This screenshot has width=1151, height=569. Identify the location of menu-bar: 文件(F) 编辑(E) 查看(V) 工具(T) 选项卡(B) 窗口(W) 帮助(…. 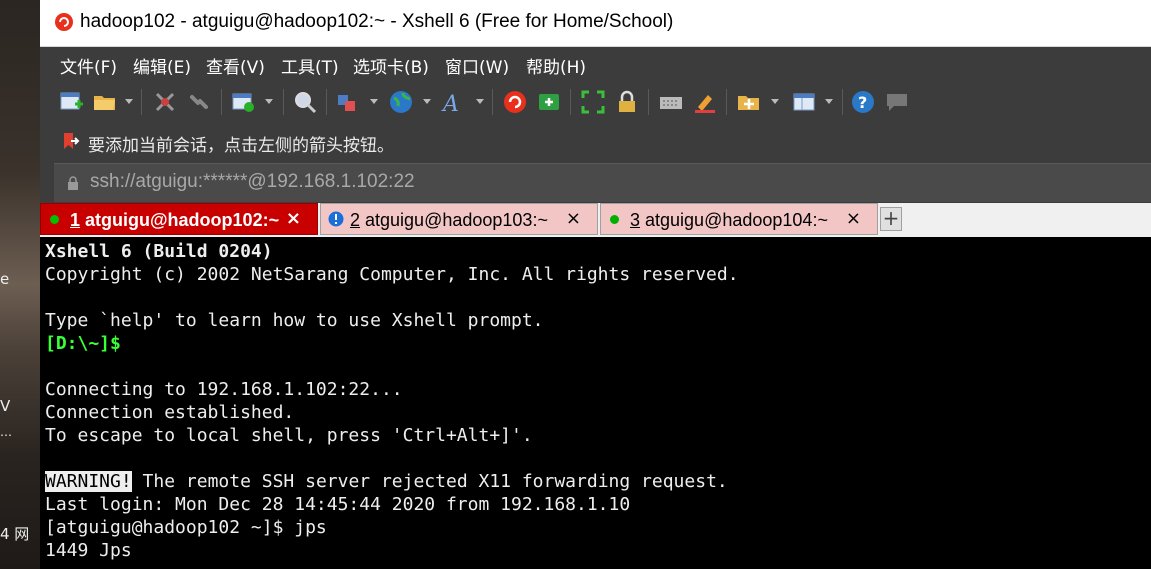
(595, 64).